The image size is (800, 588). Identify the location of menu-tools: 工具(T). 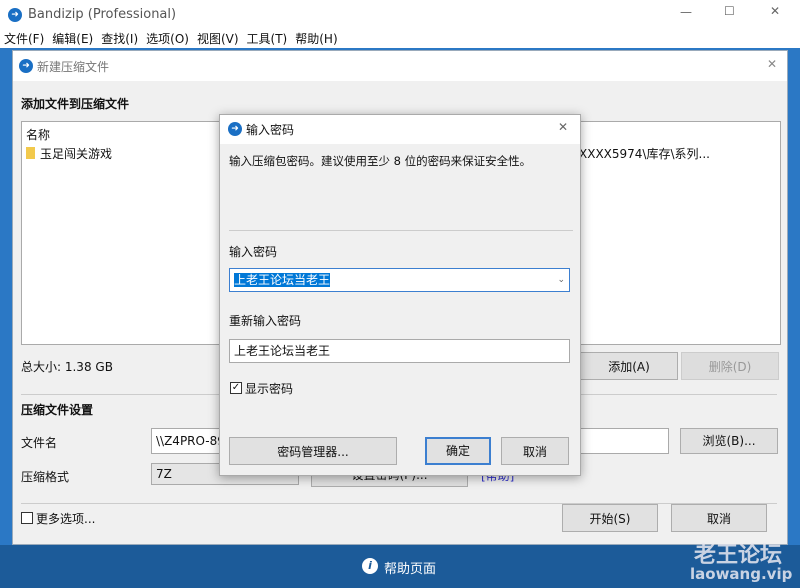
(267, 39).